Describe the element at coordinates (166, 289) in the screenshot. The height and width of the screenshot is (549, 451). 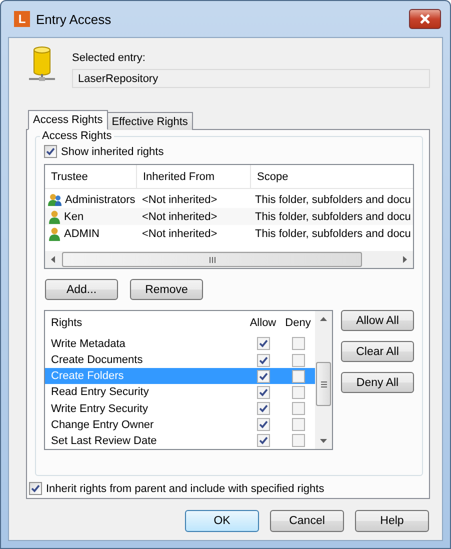
I see `action-button: Remove` at that location.